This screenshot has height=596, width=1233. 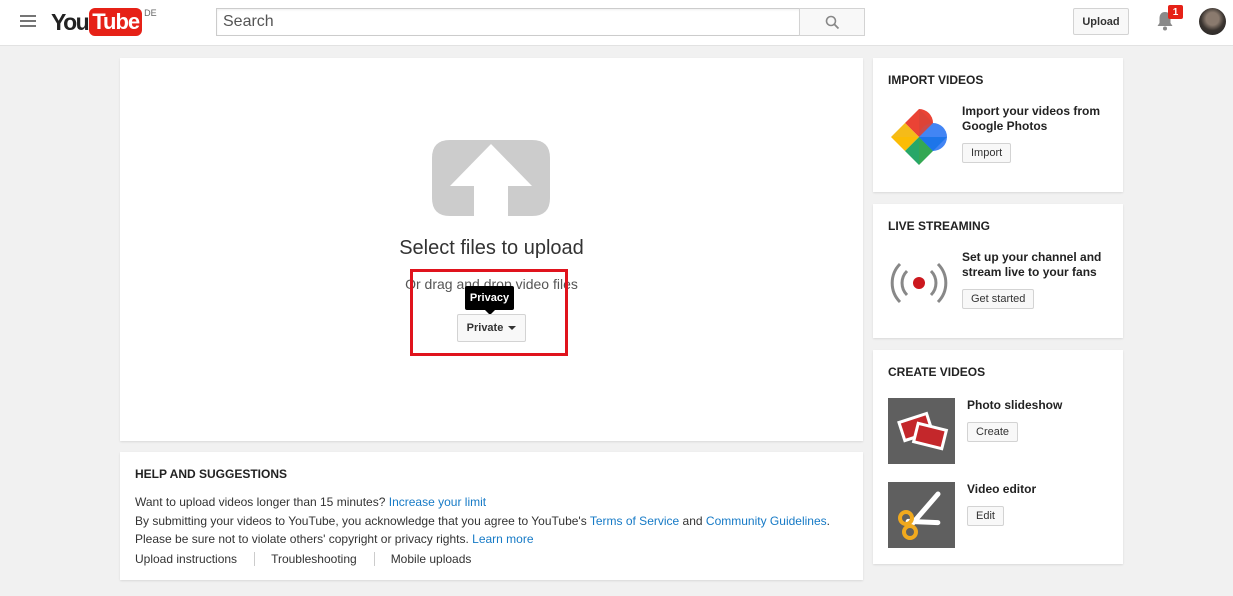 What do you see at coordinates (1002, 489) in the screenshot?
I see `video-editor-title: Video editor` at bounding box center [1002, 489].